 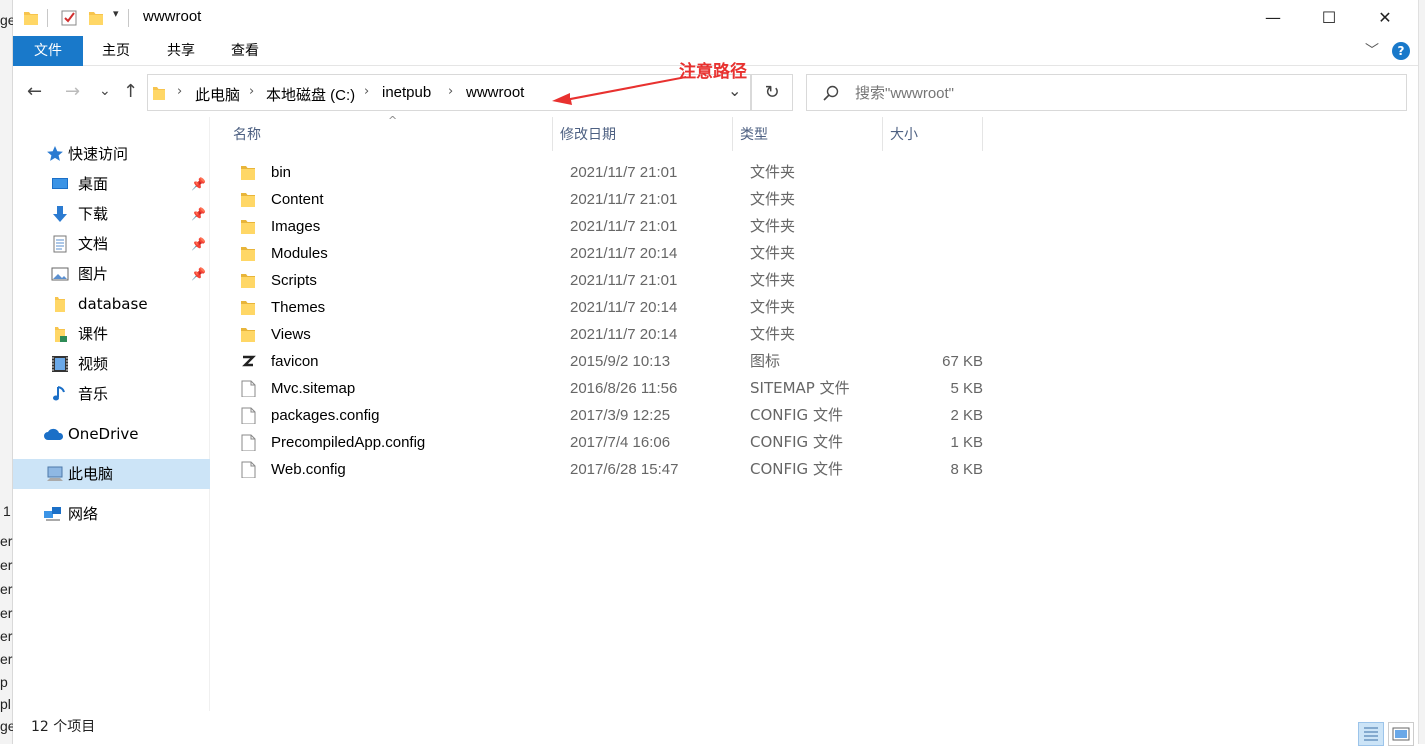 I want to click on maximize-button: ☐, so click(x=1329, y=17).